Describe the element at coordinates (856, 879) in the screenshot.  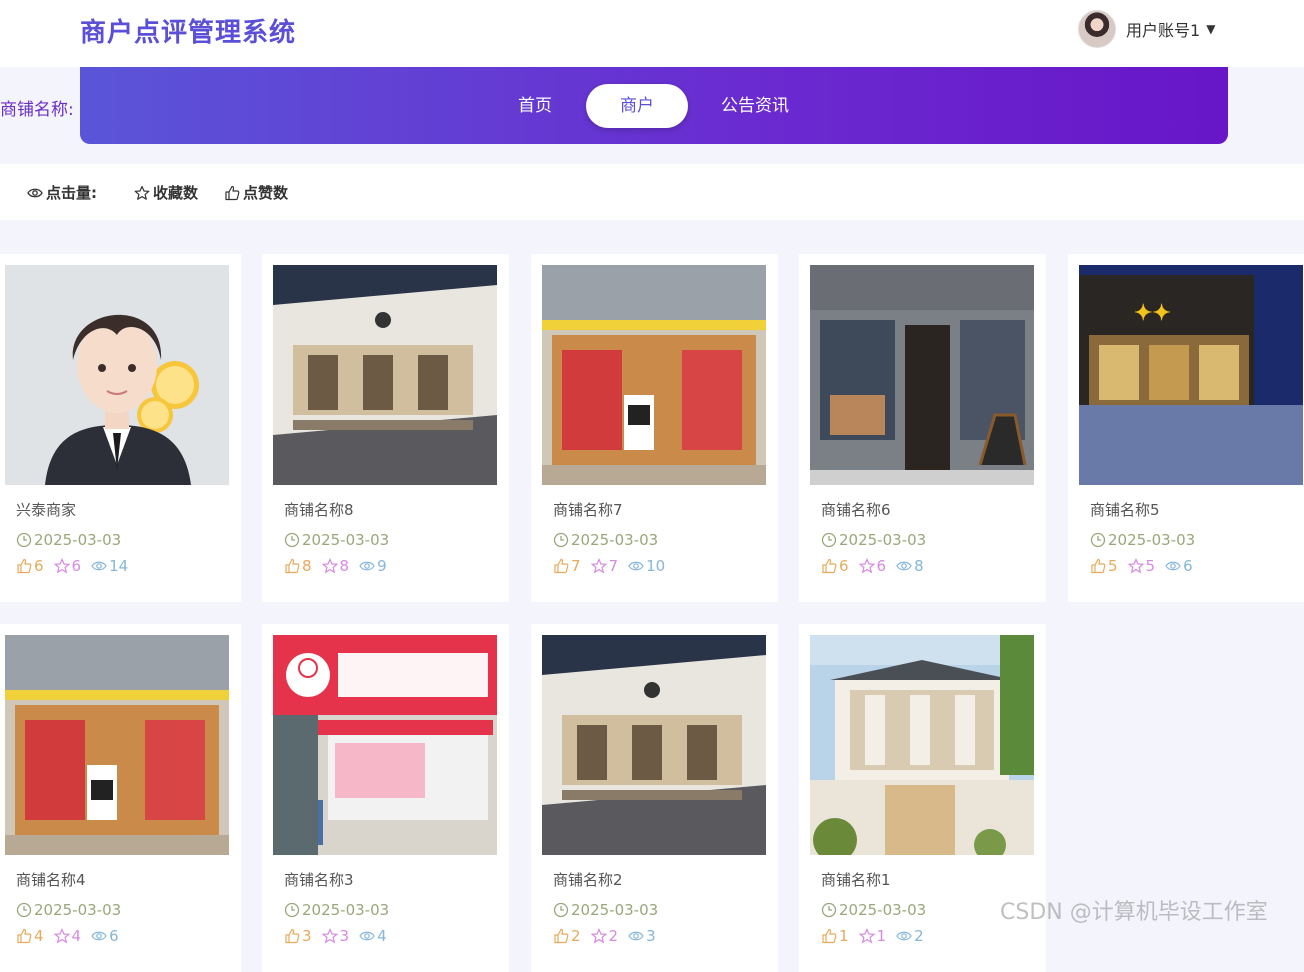
I see `merchant-name: 商铺名称1` at that location.